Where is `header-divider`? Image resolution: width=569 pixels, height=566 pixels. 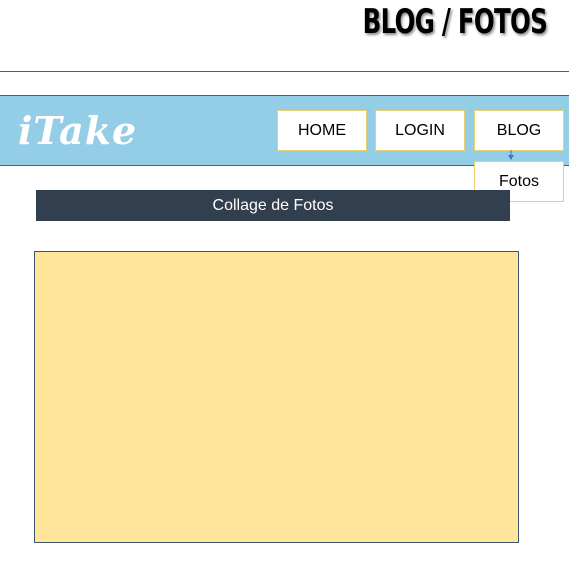
header-divider is located at coordinates (284, 71).